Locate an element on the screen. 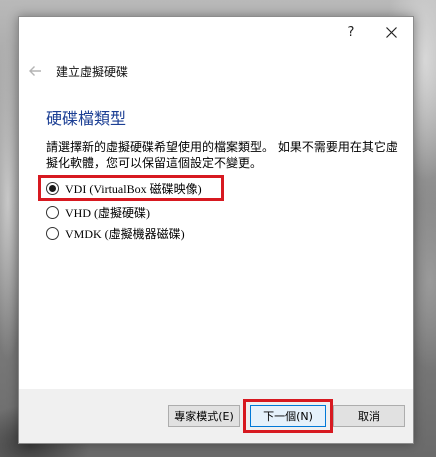 Image resolution: width=436 pixels, height=457 pixels. back-arrow-icon is located at coordinates (35, 71).